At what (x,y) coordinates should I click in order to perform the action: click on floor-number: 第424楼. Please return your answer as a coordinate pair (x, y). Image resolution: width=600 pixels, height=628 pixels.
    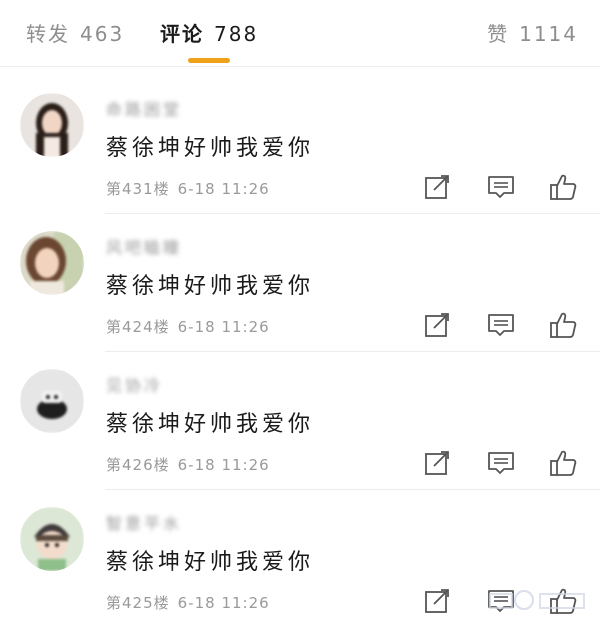
    Looking at the image, I should click on (138, 327).